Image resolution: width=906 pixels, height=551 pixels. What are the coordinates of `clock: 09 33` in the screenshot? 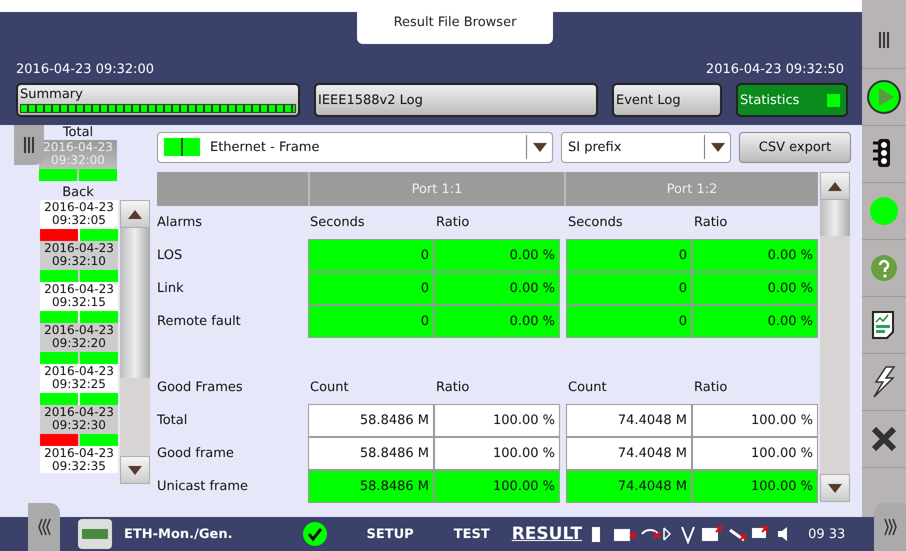 It's located at (827, 534).